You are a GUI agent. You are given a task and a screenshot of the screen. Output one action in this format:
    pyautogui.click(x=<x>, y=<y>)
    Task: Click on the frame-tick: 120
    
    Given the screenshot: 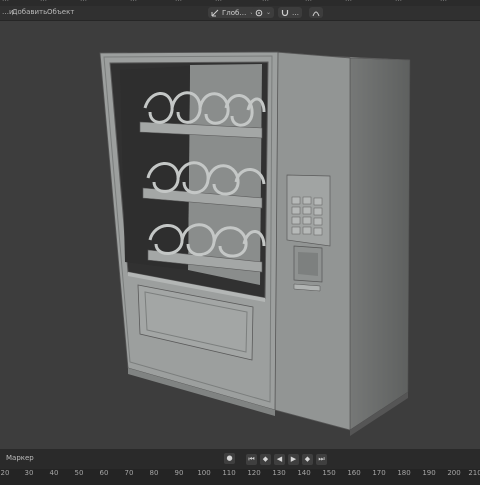 What is the action you would take?
    pyautogui.click(x=254, y=473)
    